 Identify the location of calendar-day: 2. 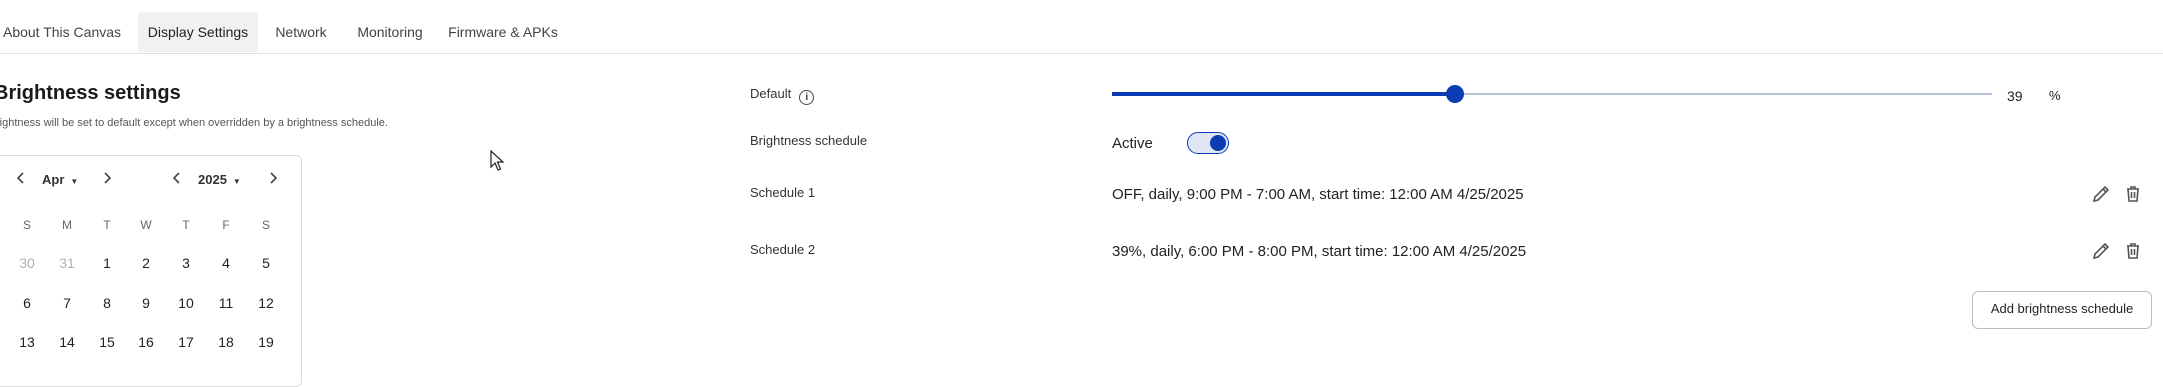
(146, 263).